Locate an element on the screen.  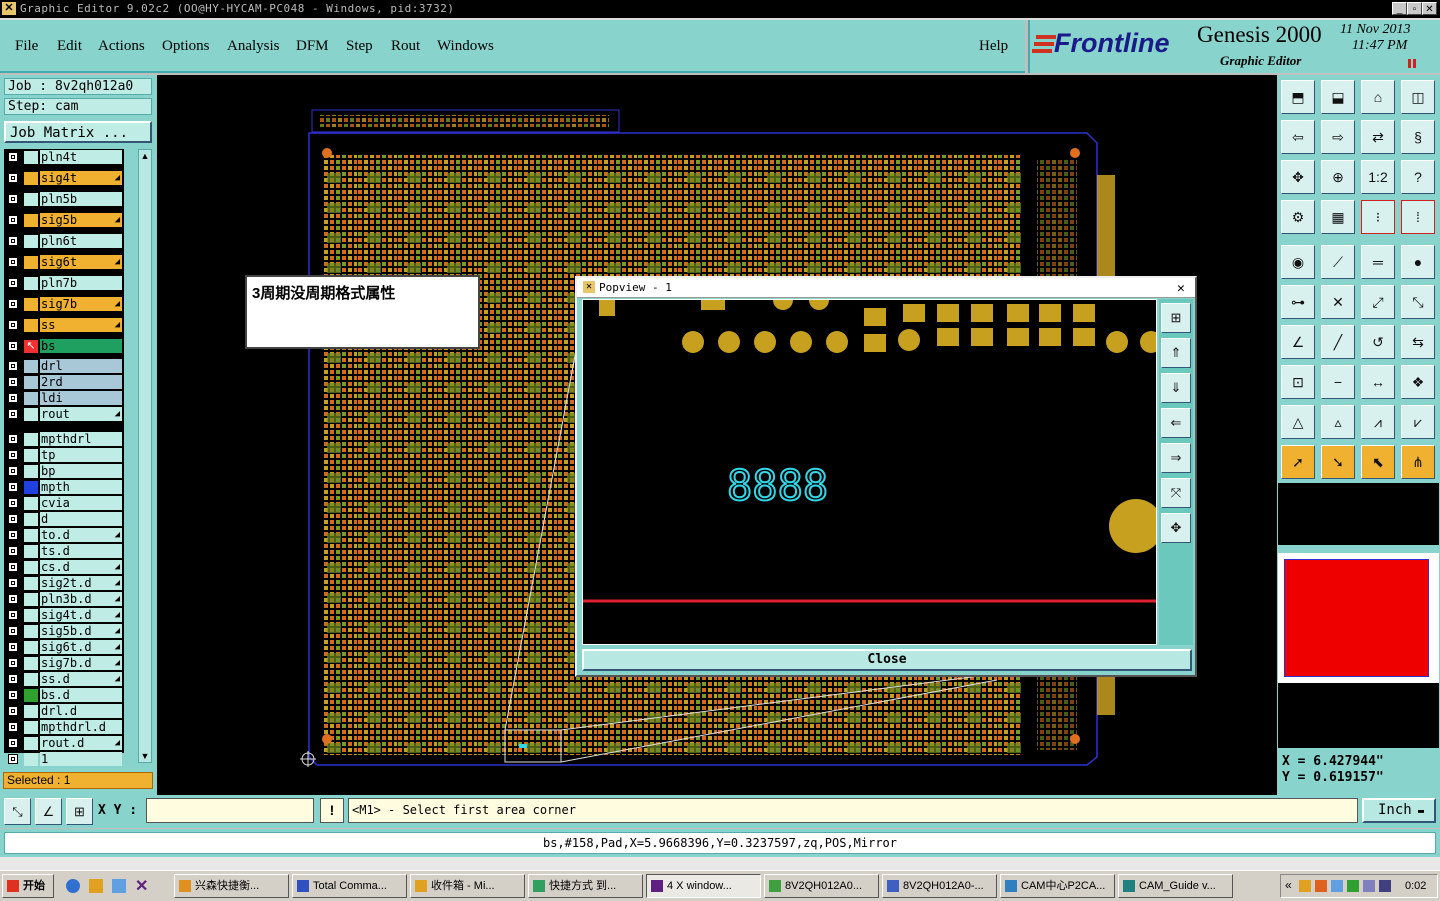
popview-zoom-in-icon: ⤧ is located at coordinates (1176, 493).